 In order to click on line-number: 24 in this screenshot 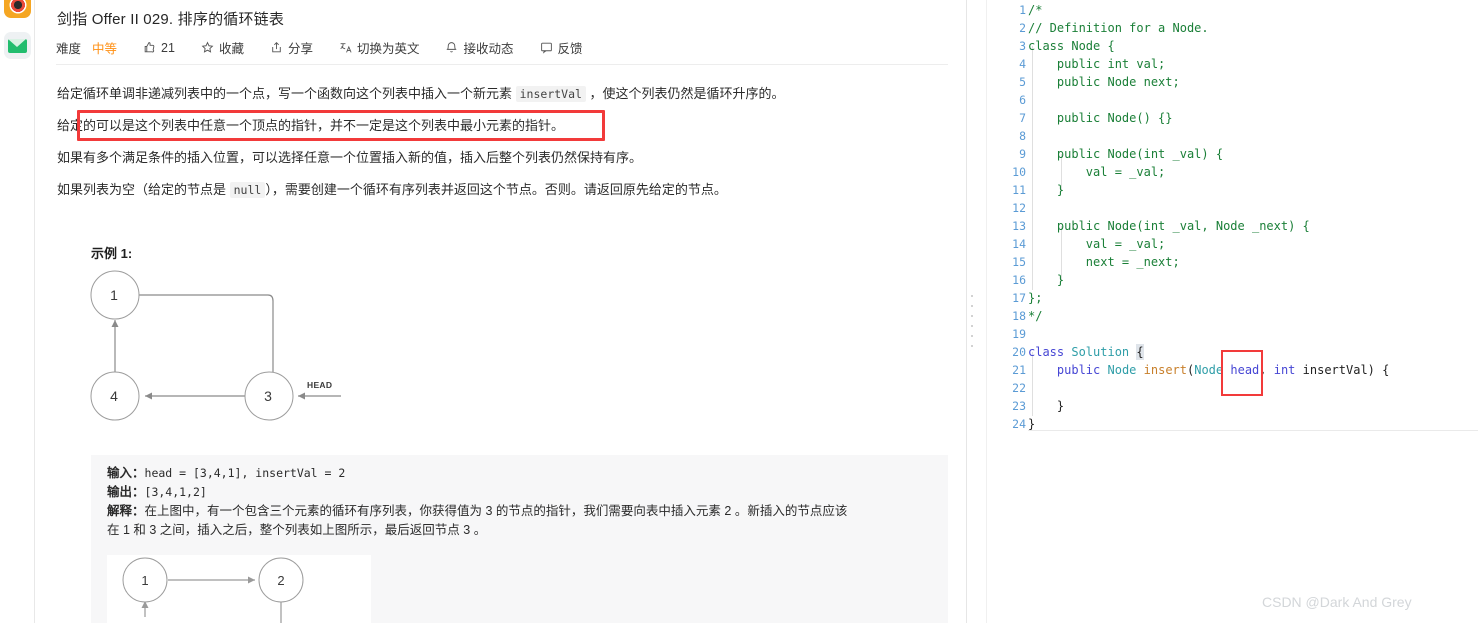, I will do `click(1019, 424)`.